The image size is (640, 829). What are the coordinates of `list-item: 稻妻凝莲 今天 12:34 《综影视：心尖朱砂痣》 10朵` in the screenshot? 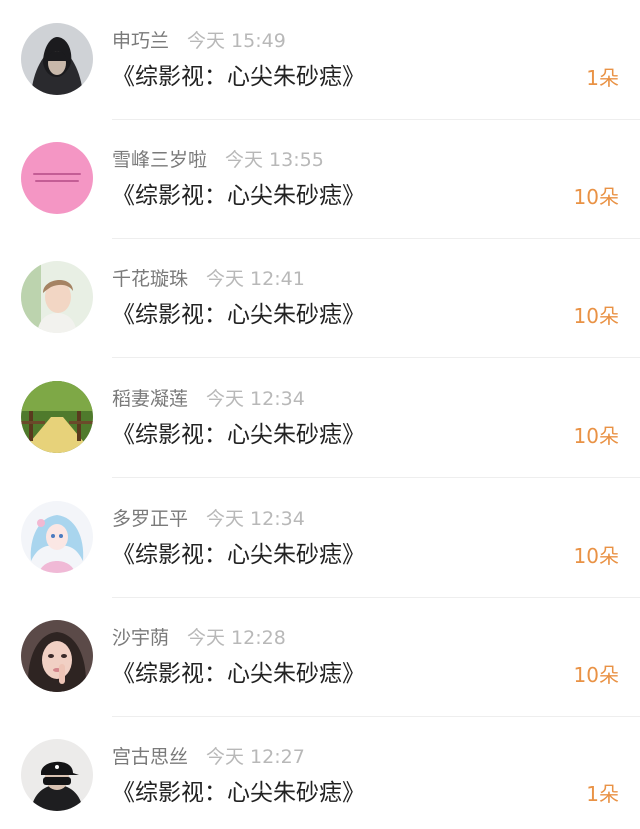 It's located at (320, 418).